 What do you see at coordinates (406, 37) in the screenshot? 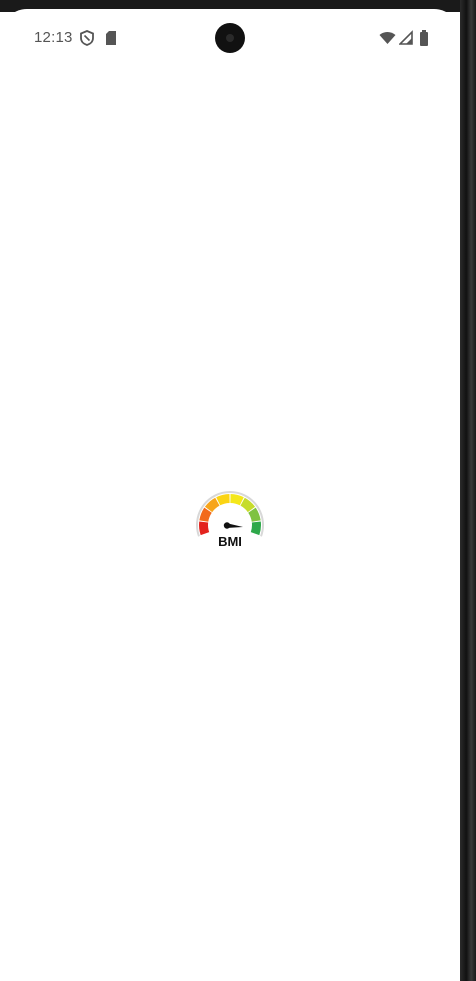
I see `cell-signal-icon` at bounding box center [406, 37].